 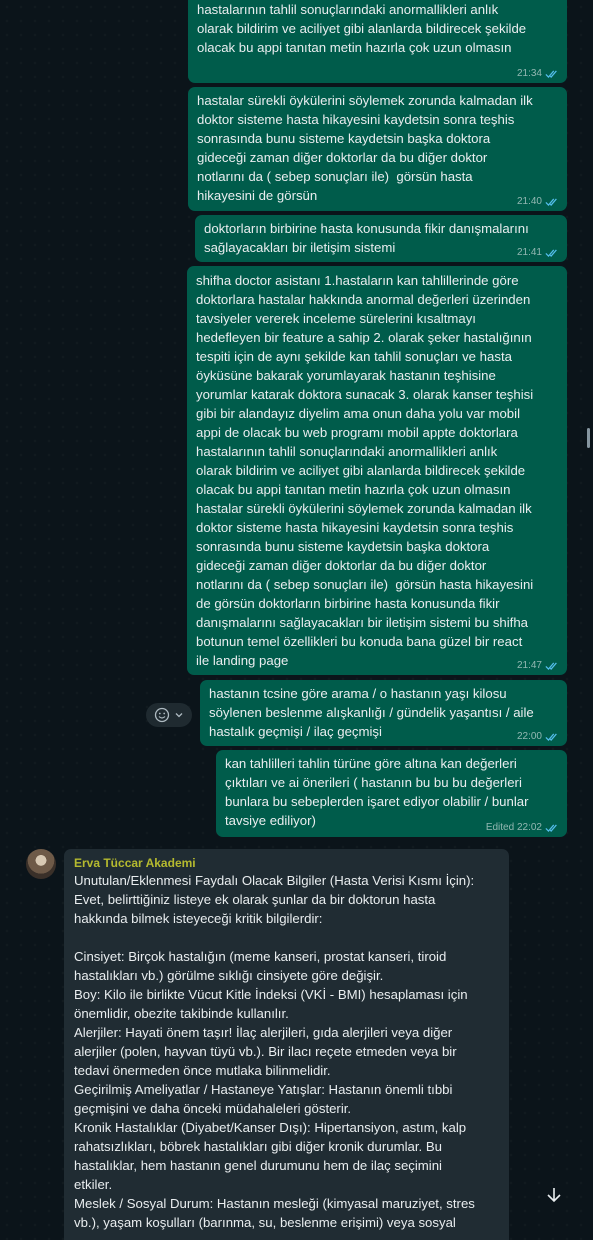 I want to click on message-meta: 22:00, so click(x=538, y=736).